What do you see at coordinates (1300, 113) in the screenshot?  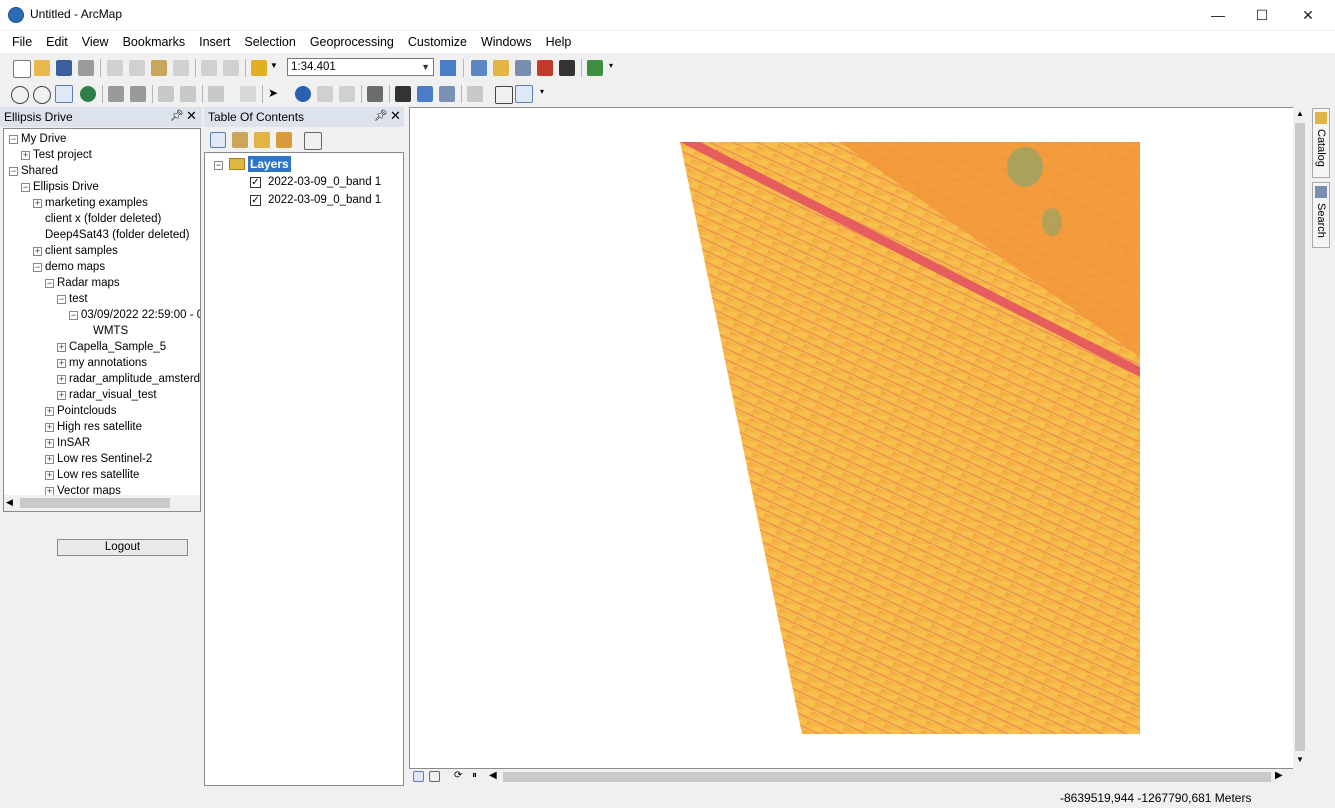 I see `scroll-up-icon: ▲` at bounding box center [1300, 113].